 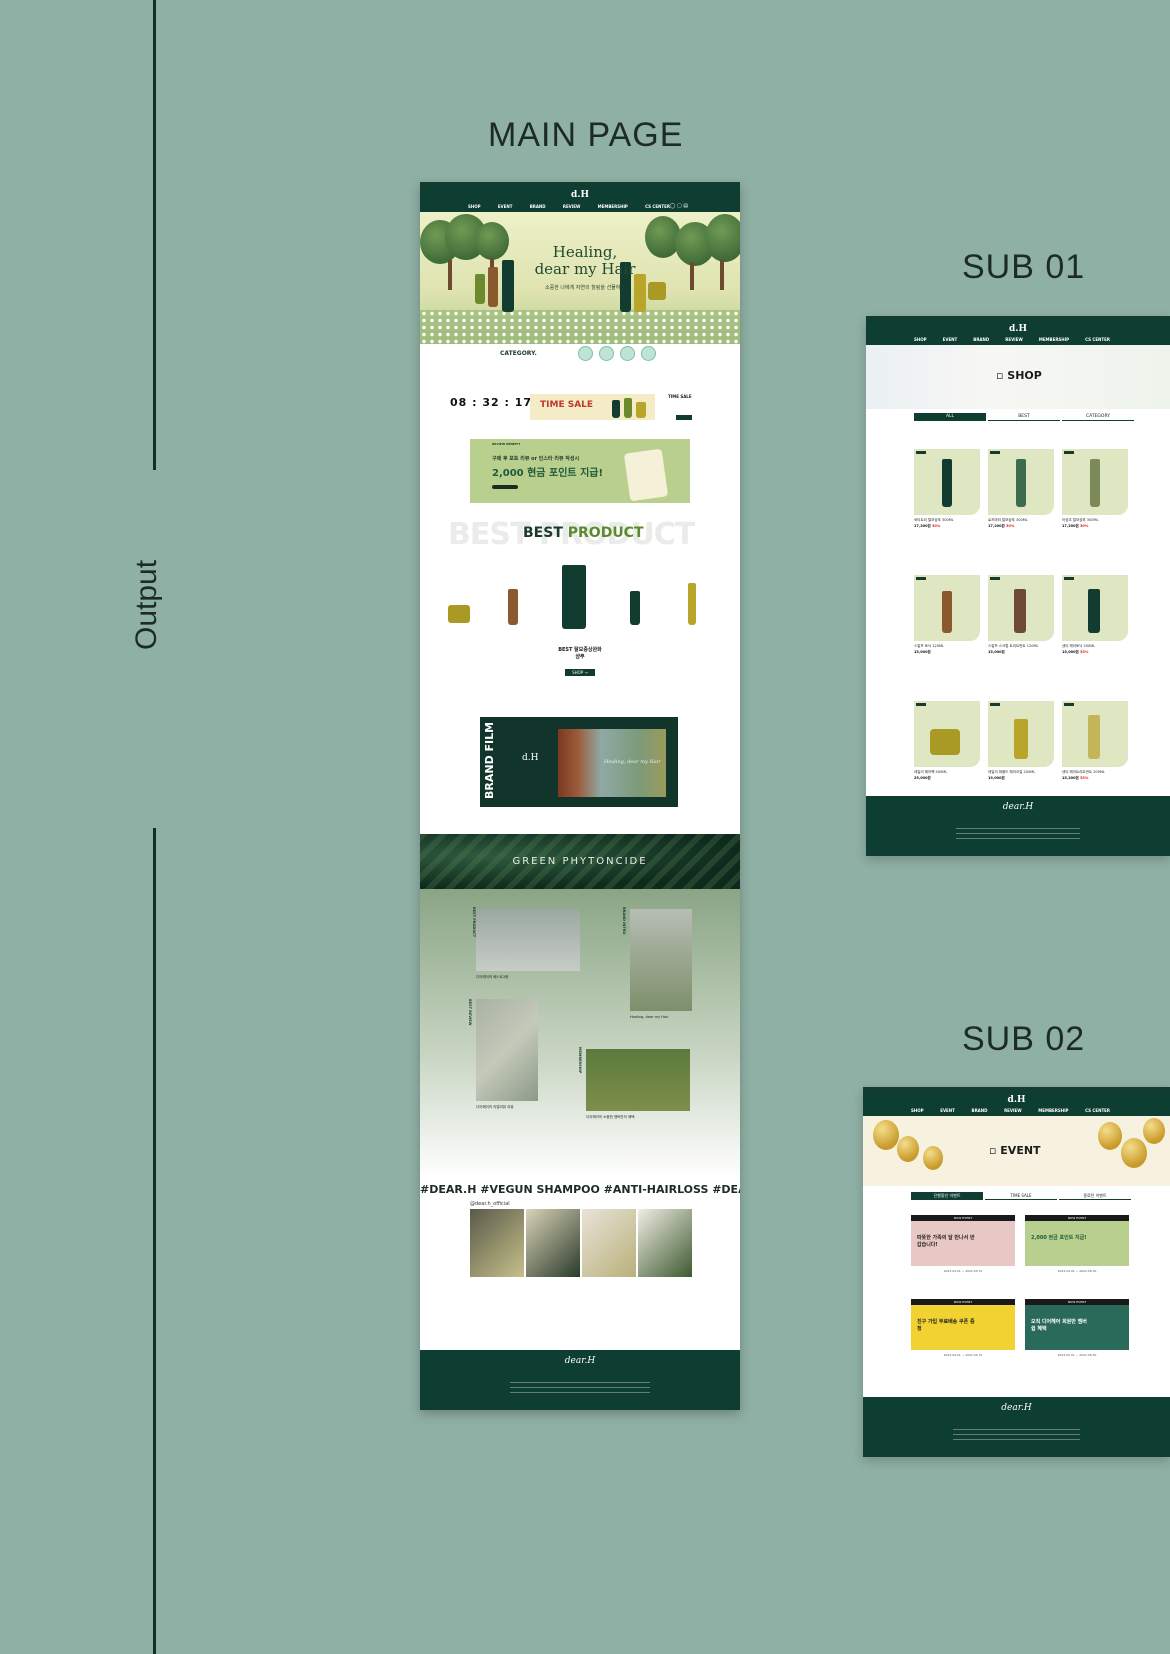 What do you see at coordinates (981, 339) in the screenshot?
I see `sub01-nav-brand: BRAND` at bounding box center [981, 339].